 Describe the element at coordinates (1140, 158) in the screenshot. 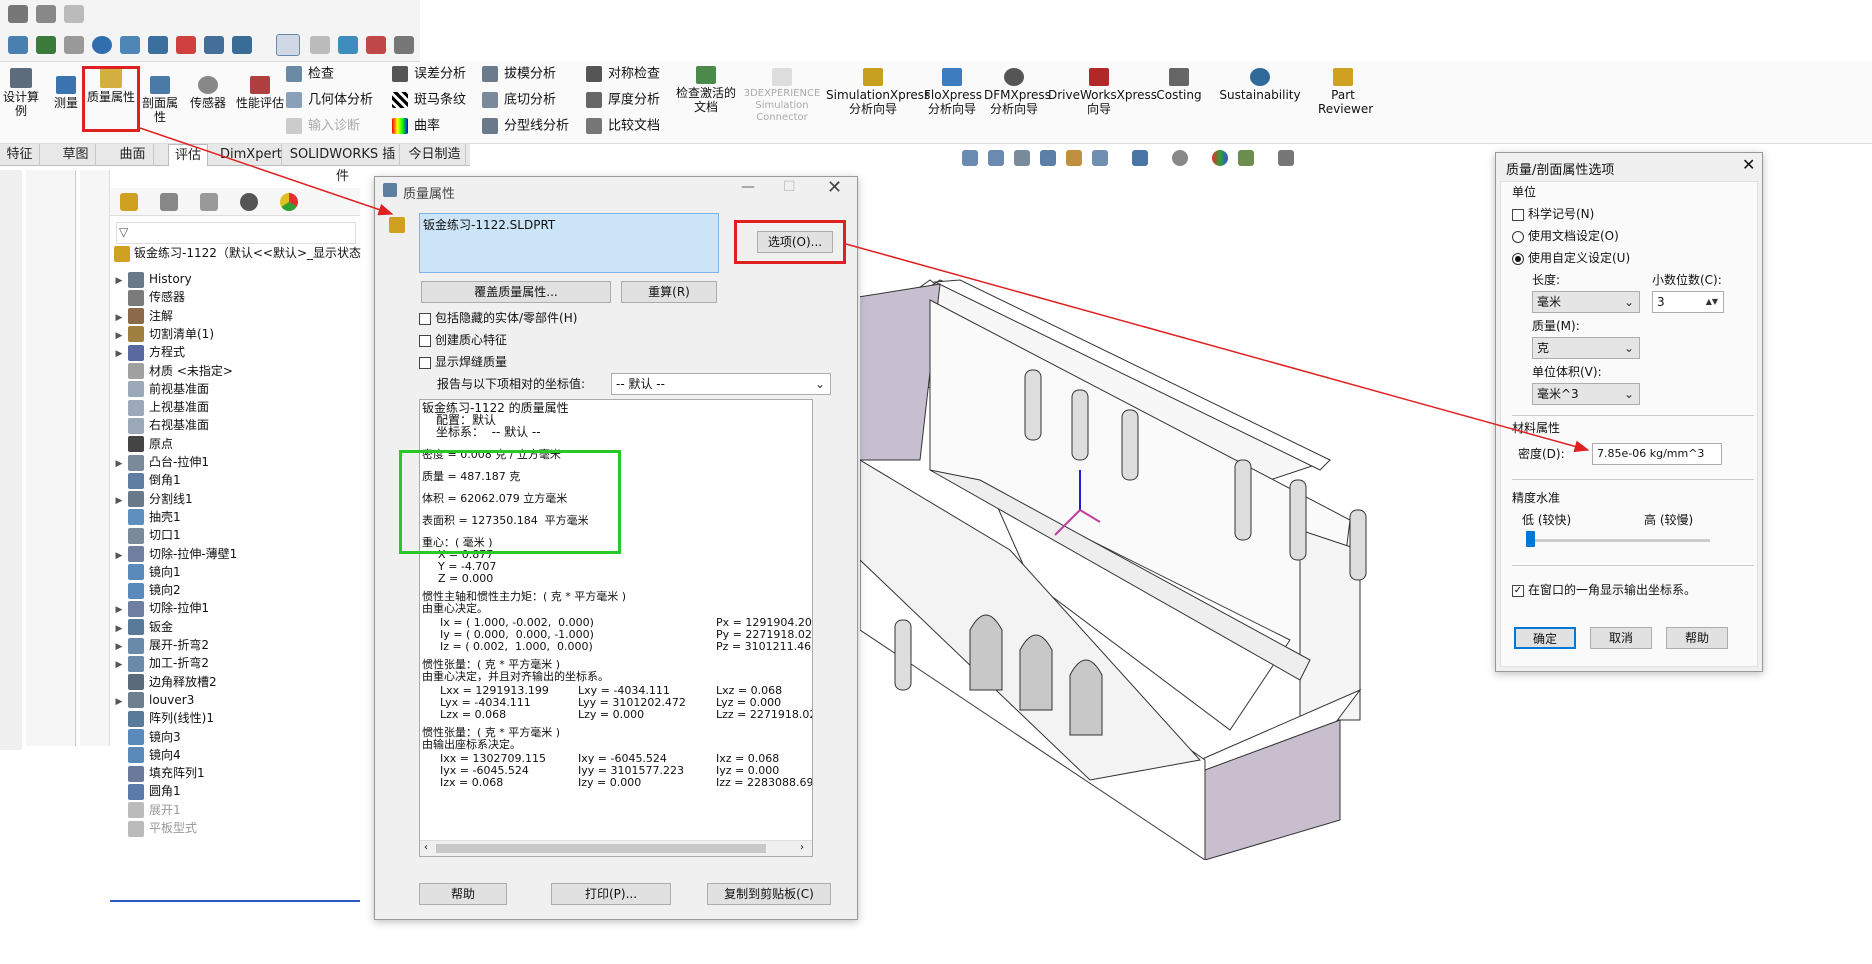

I see `display-style-icon` at that location.